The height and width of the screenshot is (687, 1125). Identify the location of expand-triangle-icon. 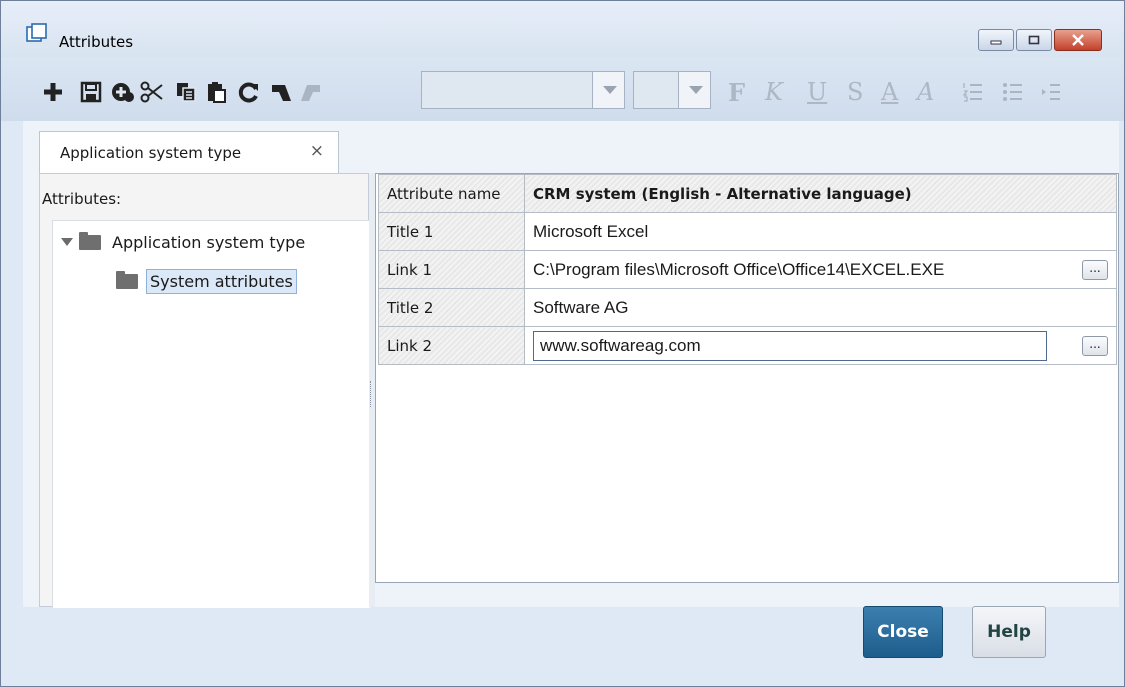
(67, 242).